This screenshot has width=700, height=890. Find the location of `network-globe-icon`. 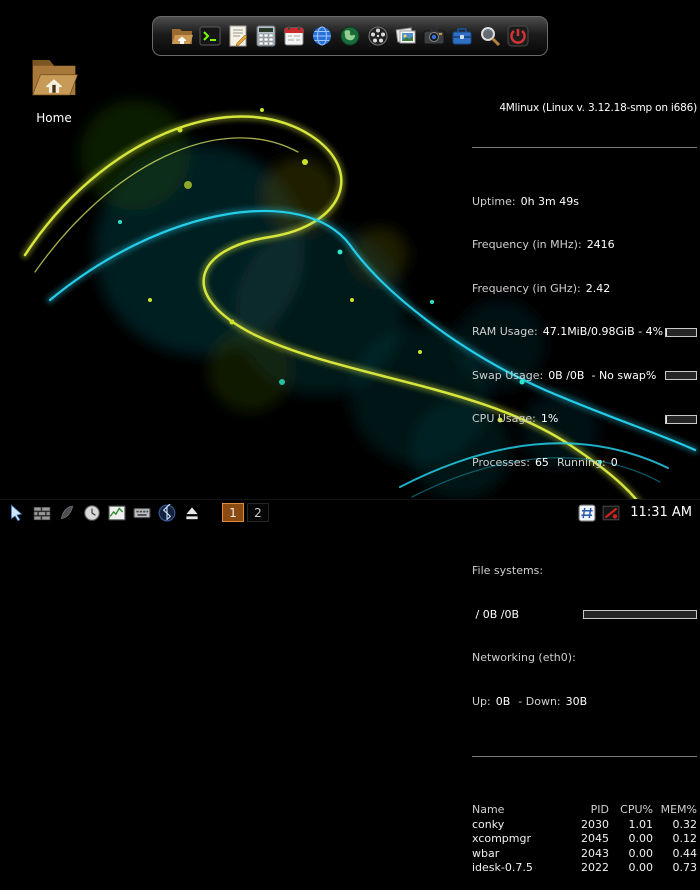

network-globe-icon is located at coordinates (350, 36).